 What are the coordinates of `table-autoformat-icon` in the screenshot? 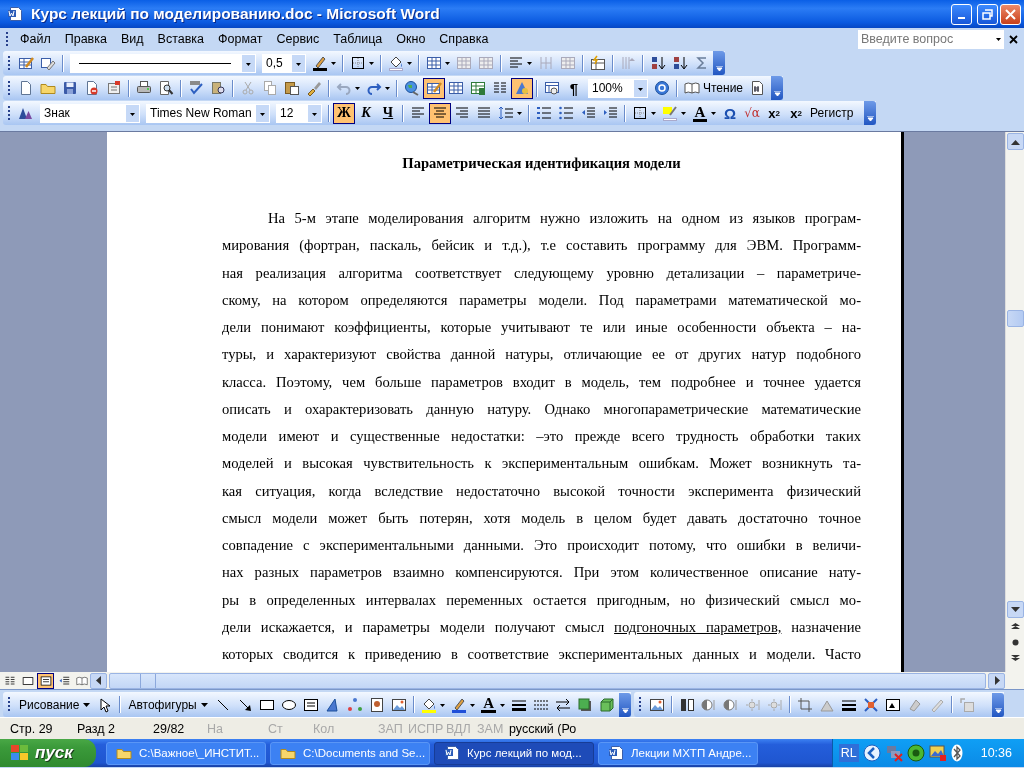 It's located at (598, 63).